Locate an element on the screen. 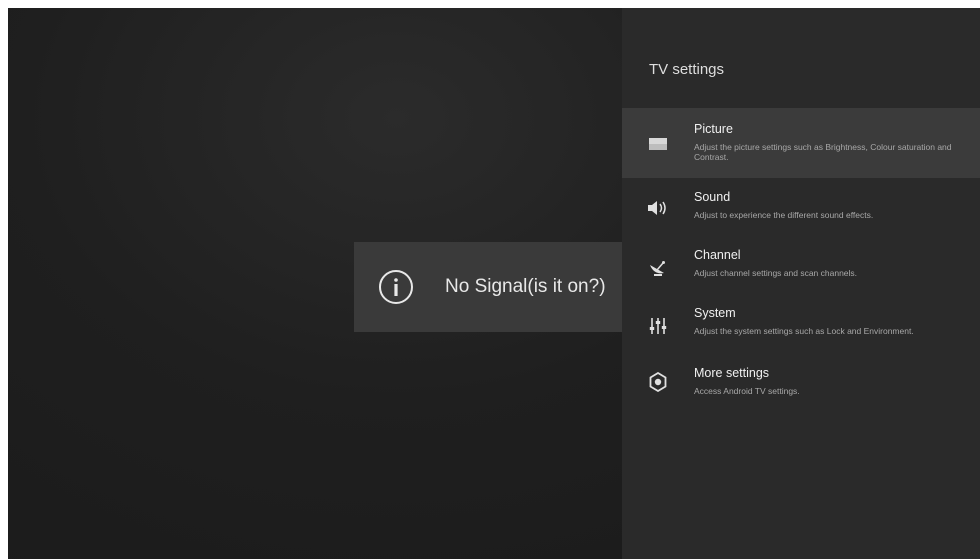 This screenshot has height=559, width=980. menu-item-title: System is located at coordinates (715, 313).